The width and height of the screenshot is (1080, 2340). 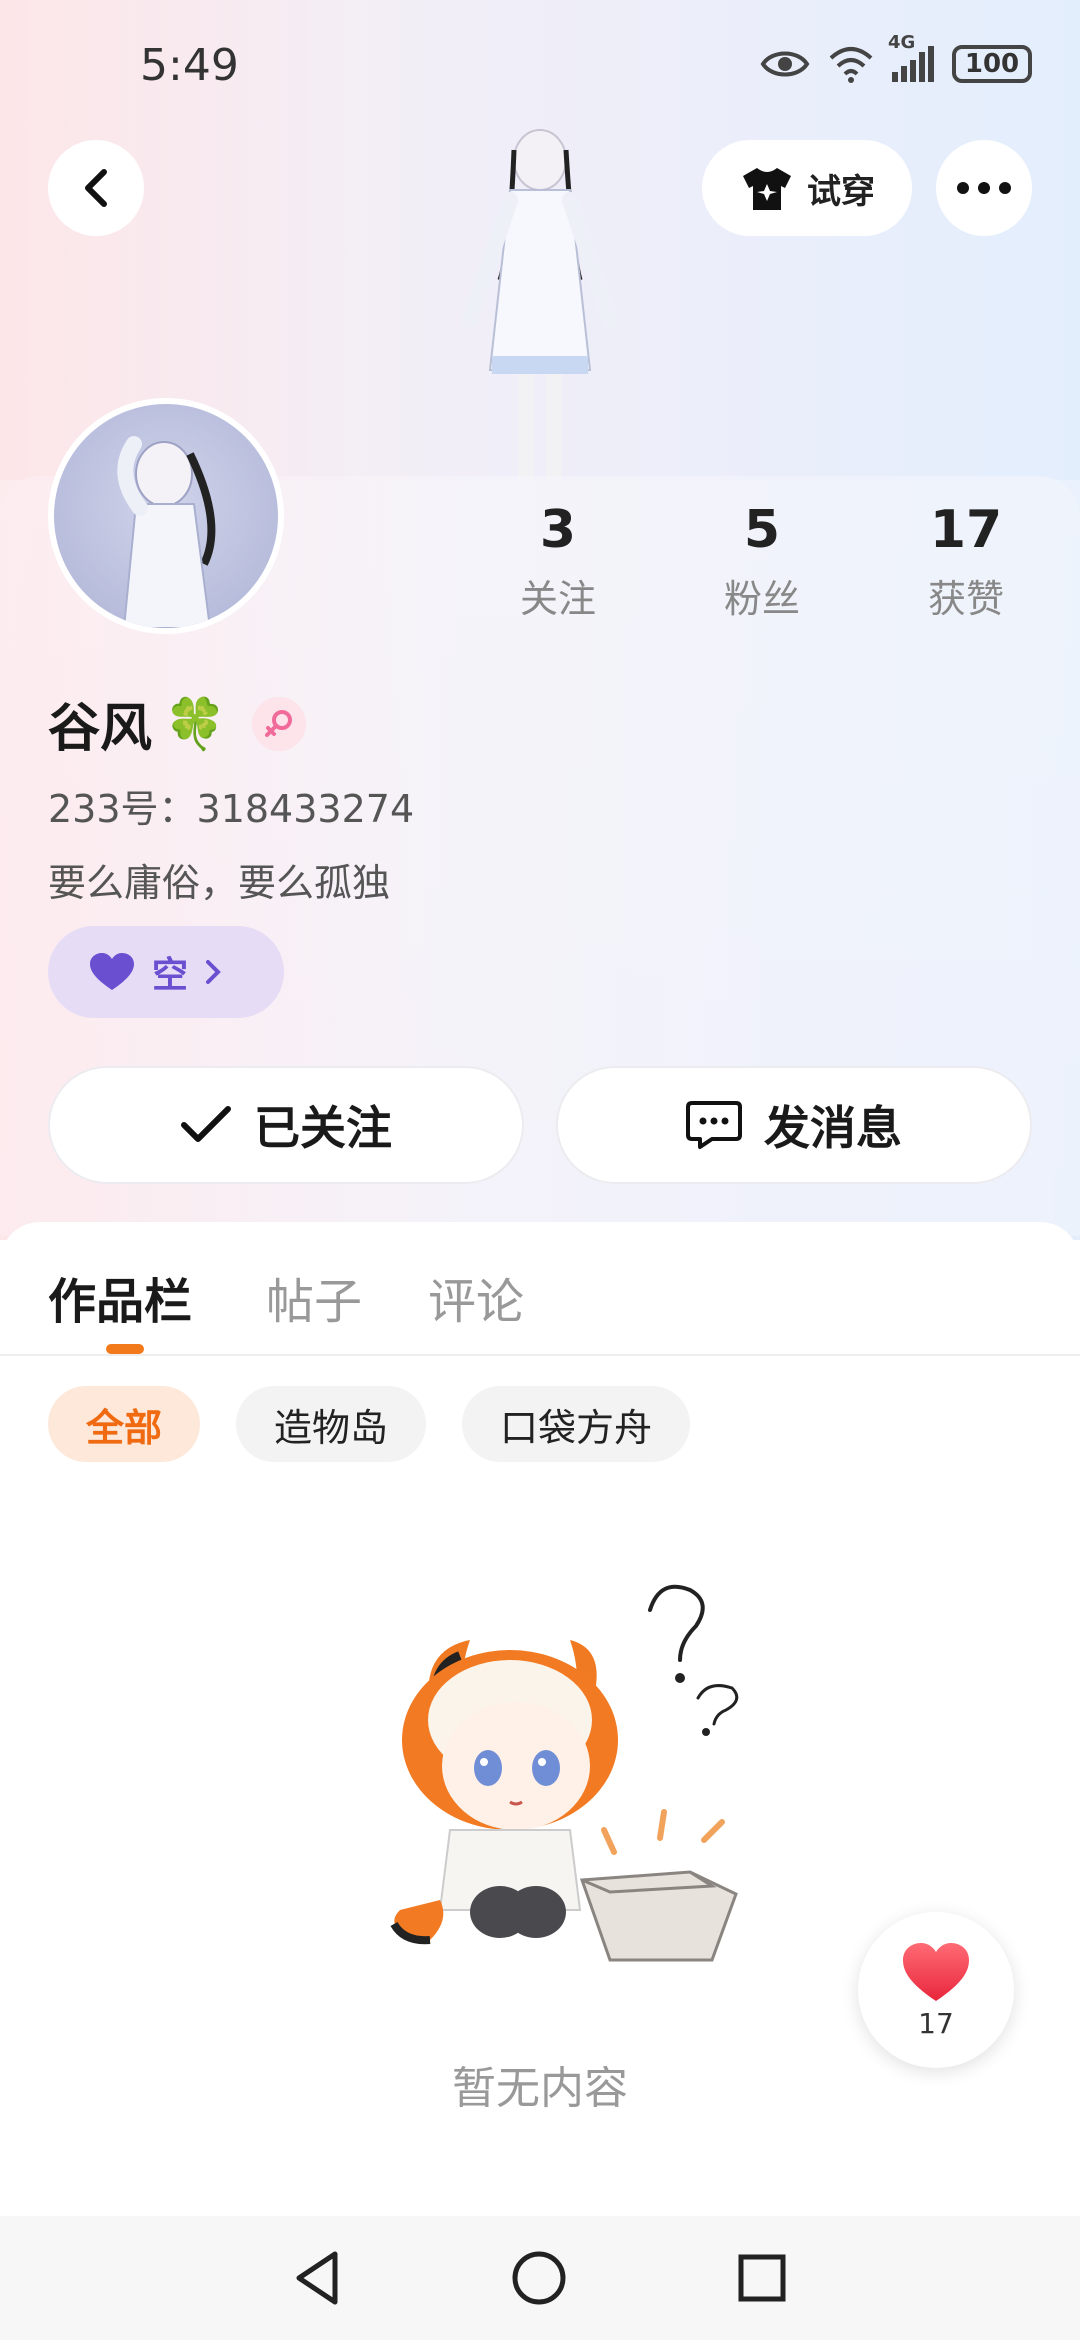 What do you see at coordinates (992, 64) in the screenshot?
I see `battery-indicator: 100` at bounding box center [992, 64].